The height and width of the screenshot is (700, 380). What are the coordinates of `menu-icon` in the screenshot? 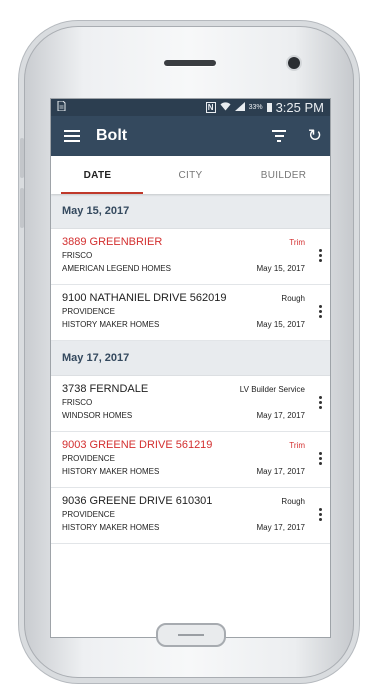 It's located at (72, 136).